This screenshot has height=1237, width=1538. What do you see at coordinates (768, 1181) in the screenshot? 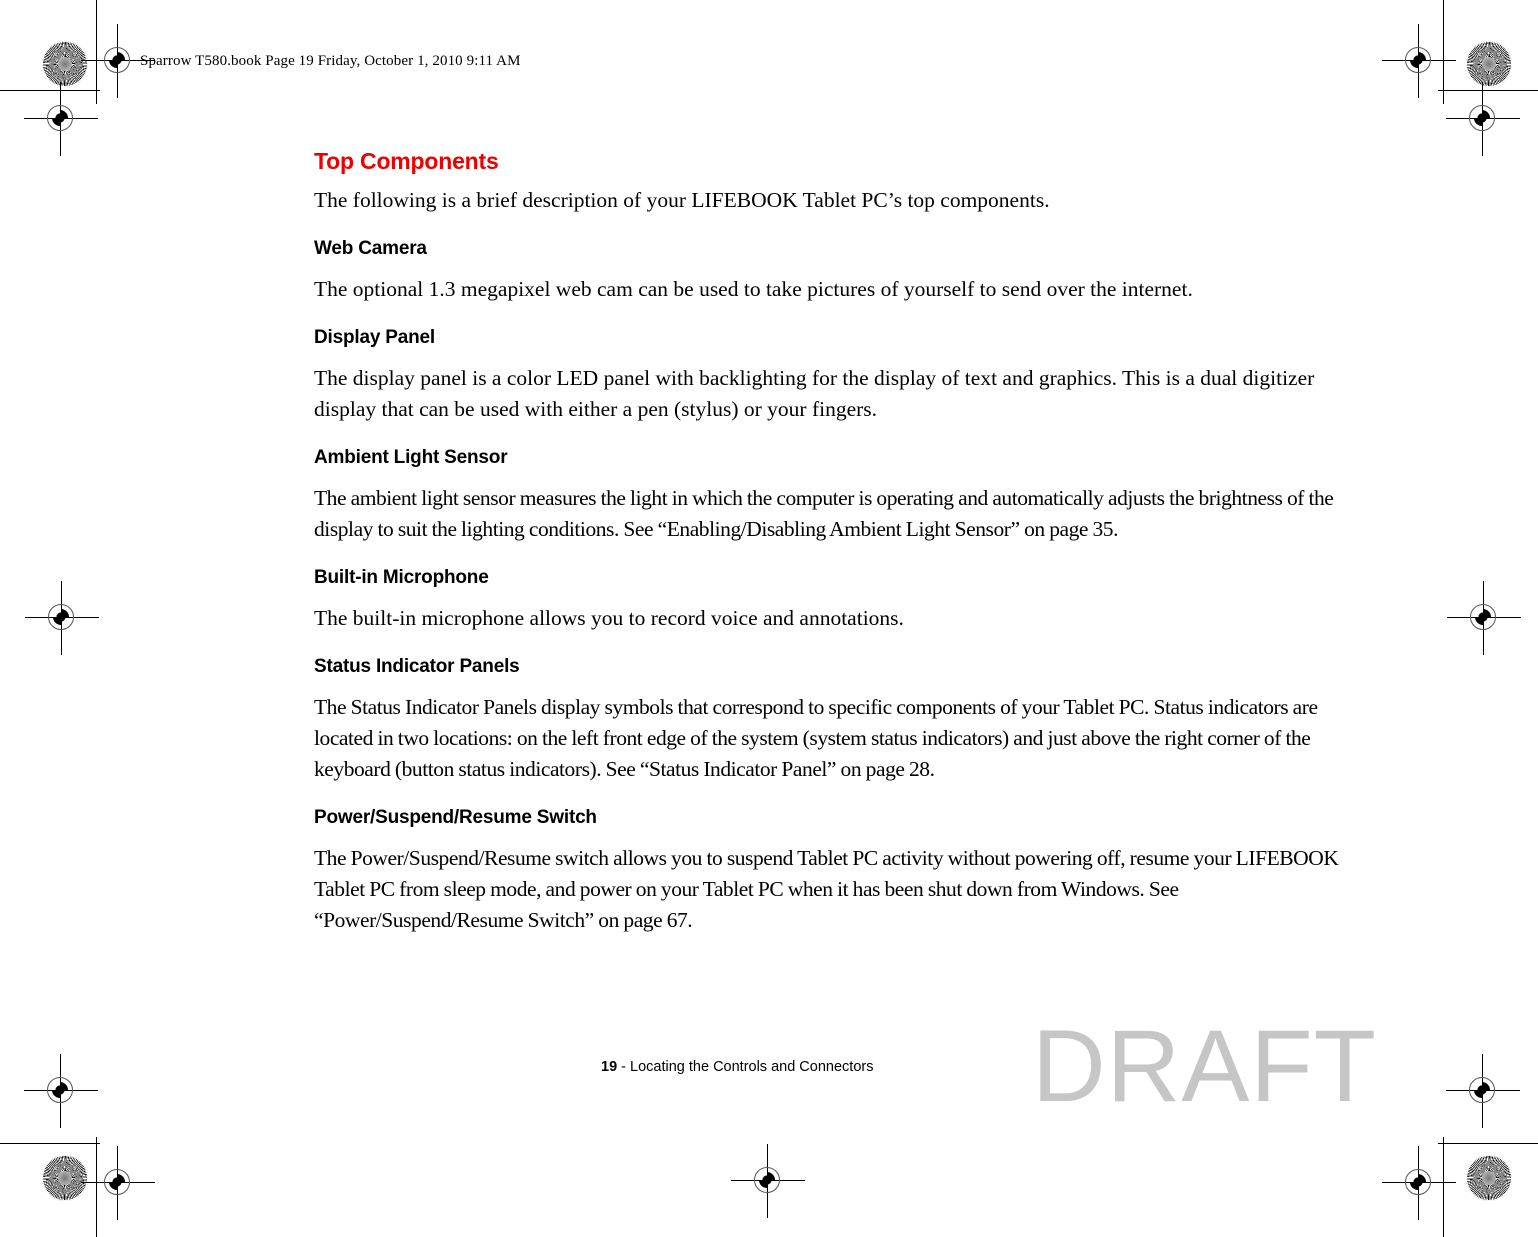
I see `registration-mark-bottom-center` at bounding box center [768, 1181].